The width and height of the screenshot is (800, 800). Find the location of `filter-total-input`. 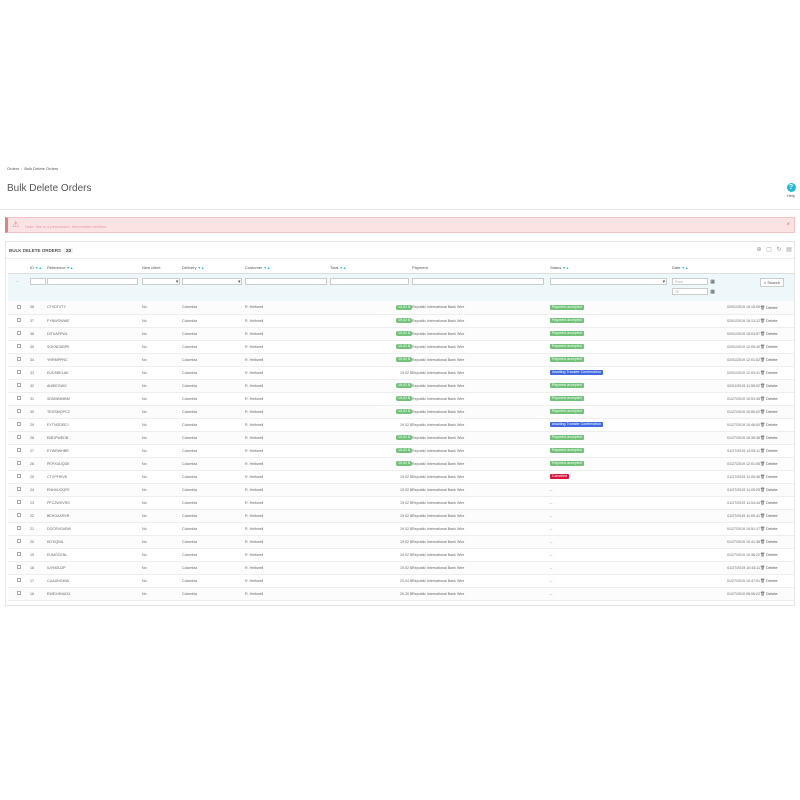

filter-total-input is located at coordinates (369, 281).